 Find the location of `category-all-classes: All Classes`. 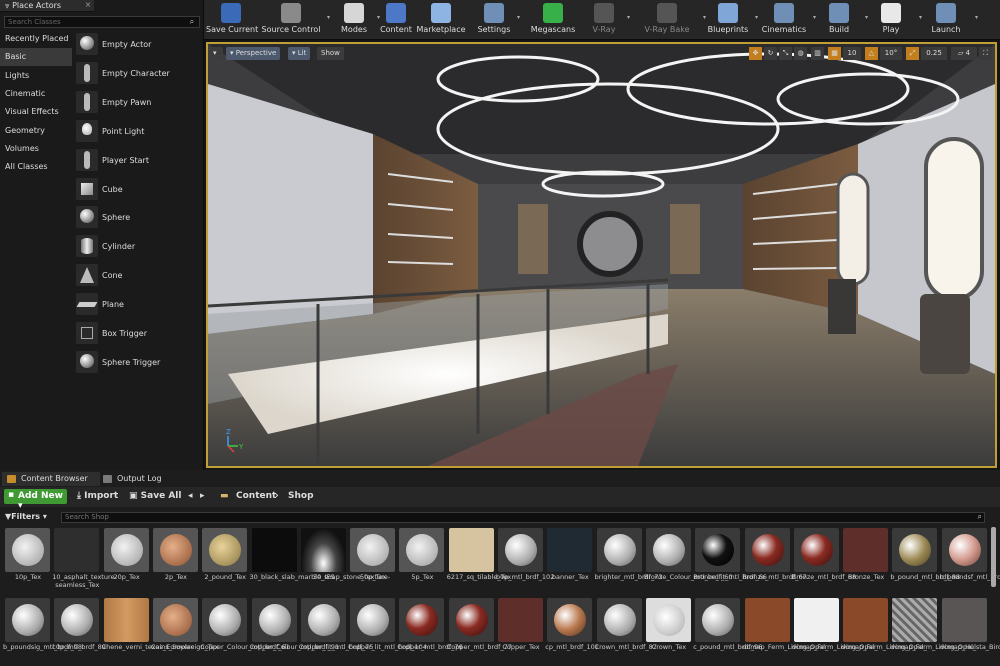

category-all-classes: All Classes is located at coordinates (36, 167).